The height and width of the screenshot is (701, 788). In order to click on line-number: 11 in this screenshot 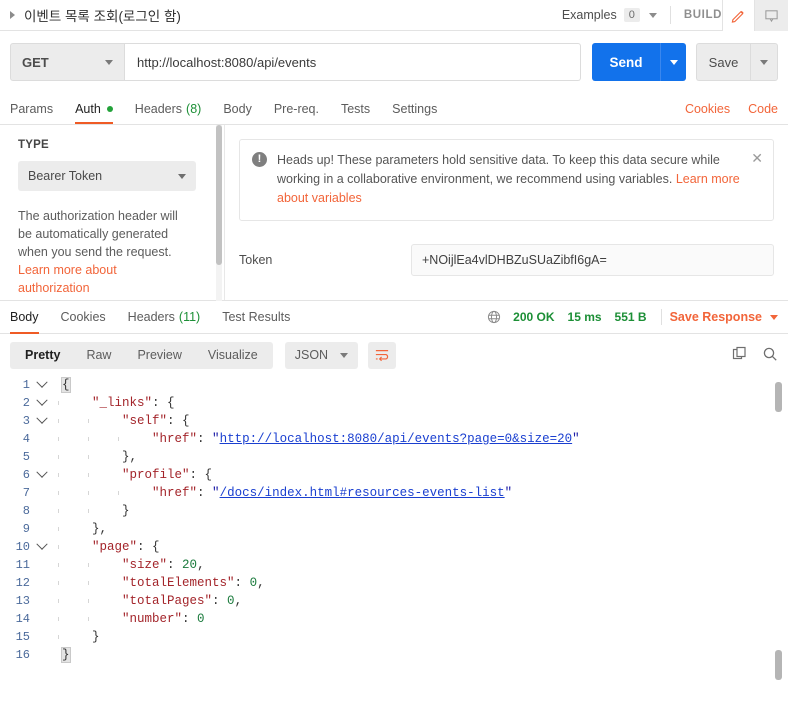, I will do `click(22, 565)`.